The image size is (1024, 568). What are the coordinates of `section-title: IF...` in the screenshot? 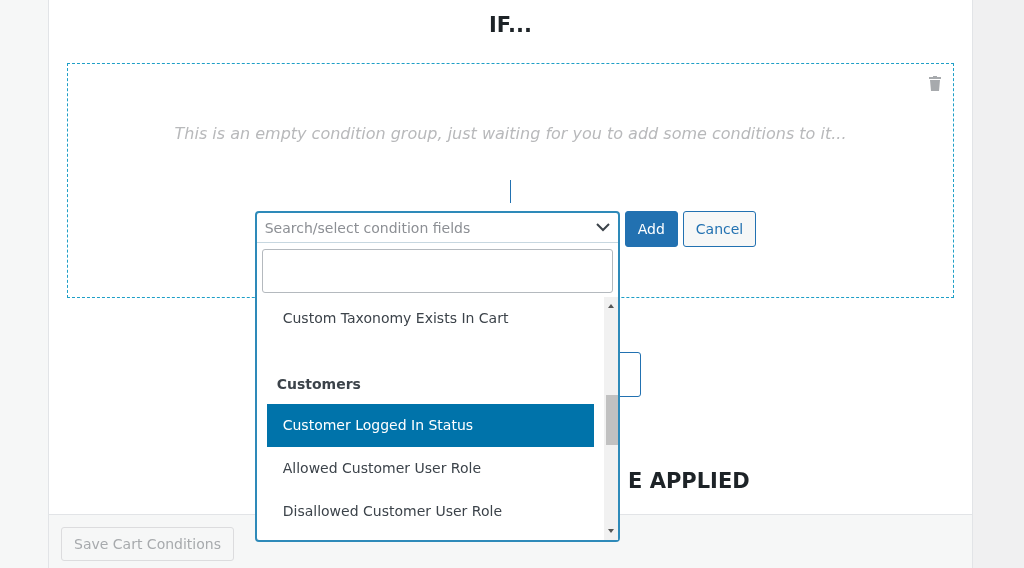 It's located at (510, 25).